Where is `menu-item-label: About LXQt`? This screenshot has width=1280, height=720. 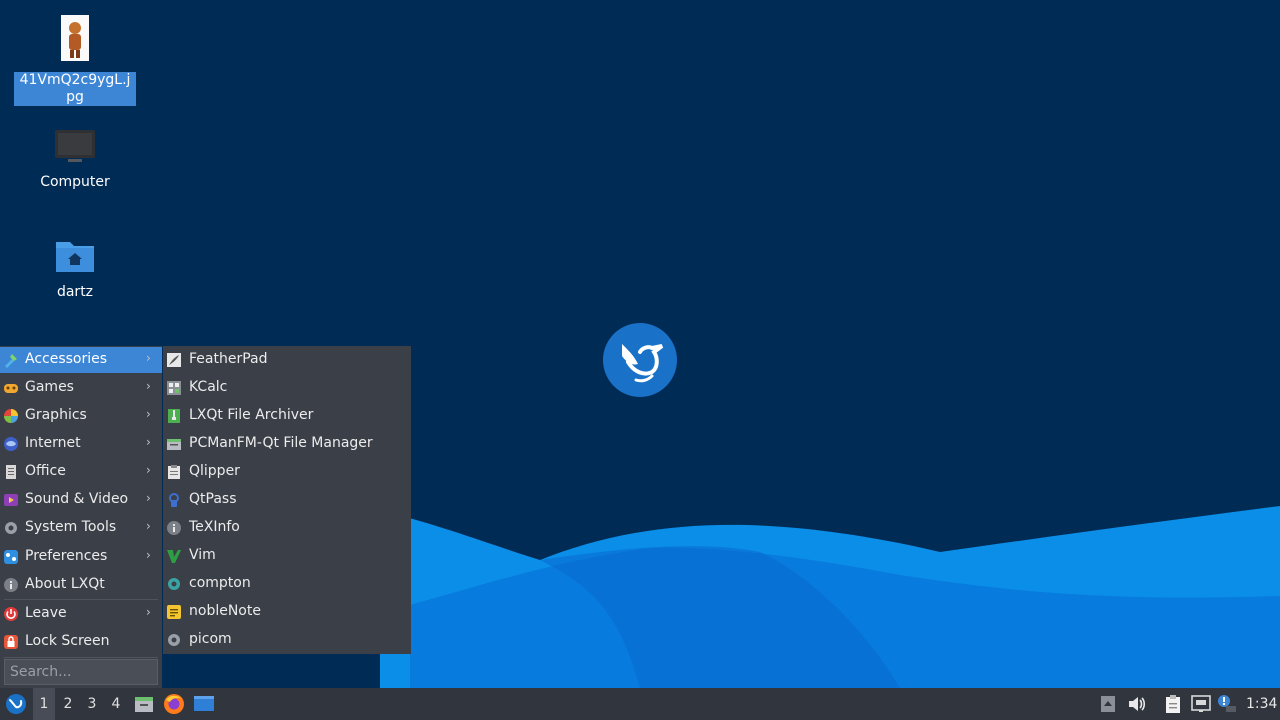 menu-item-label: About LXQt is located at coordinates (65, 584).